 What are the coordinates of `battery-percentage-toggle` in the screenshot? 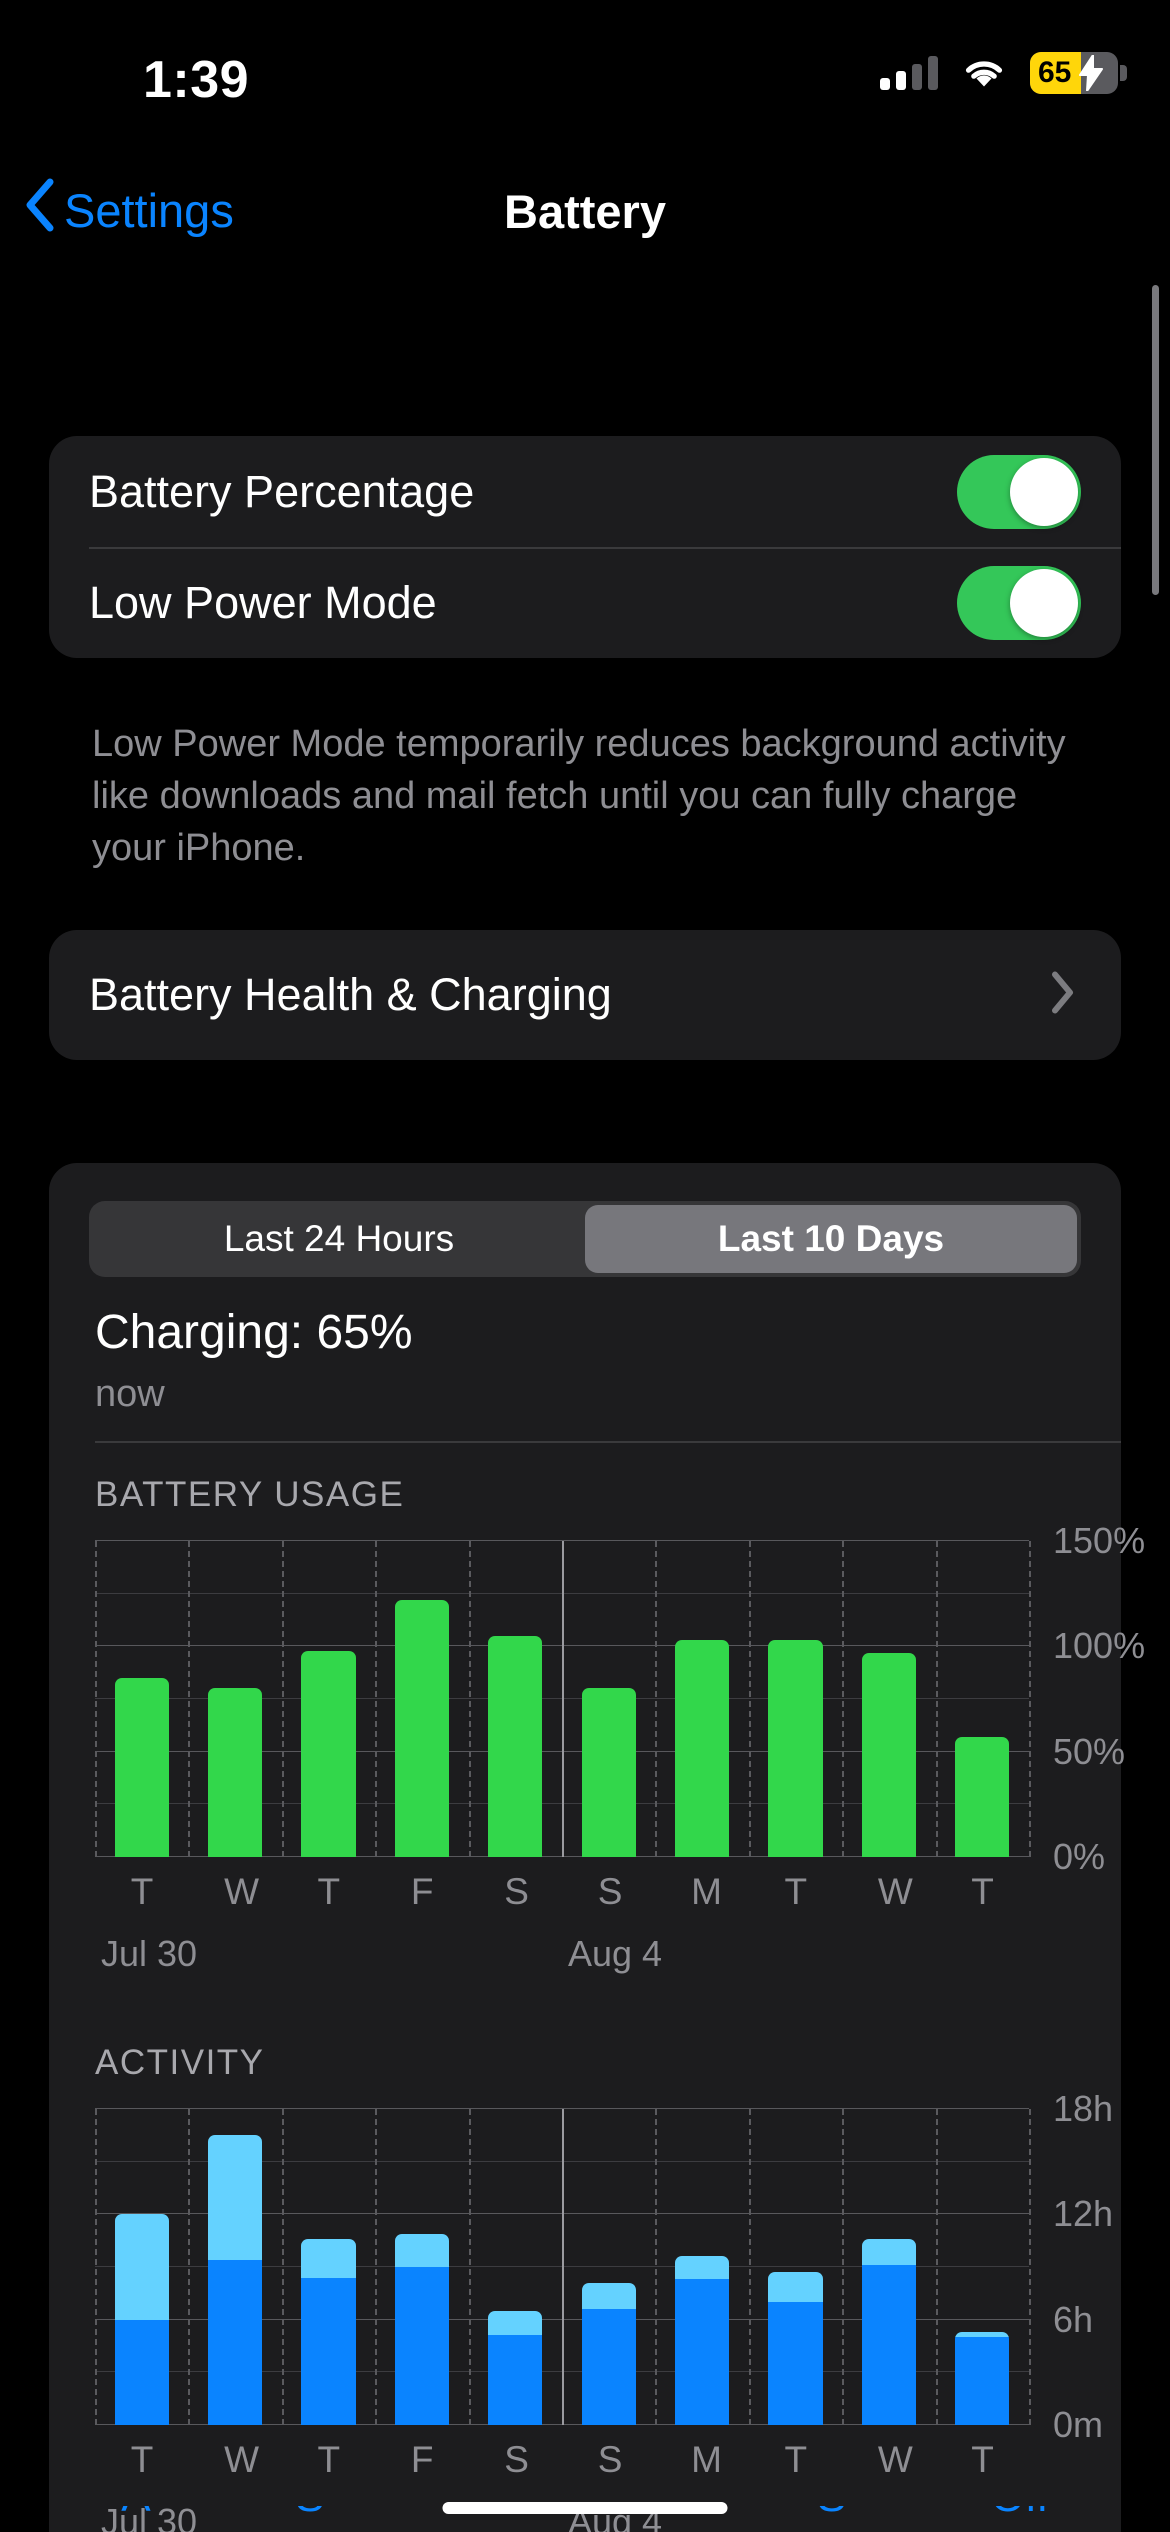 It's located at (1019, 491).